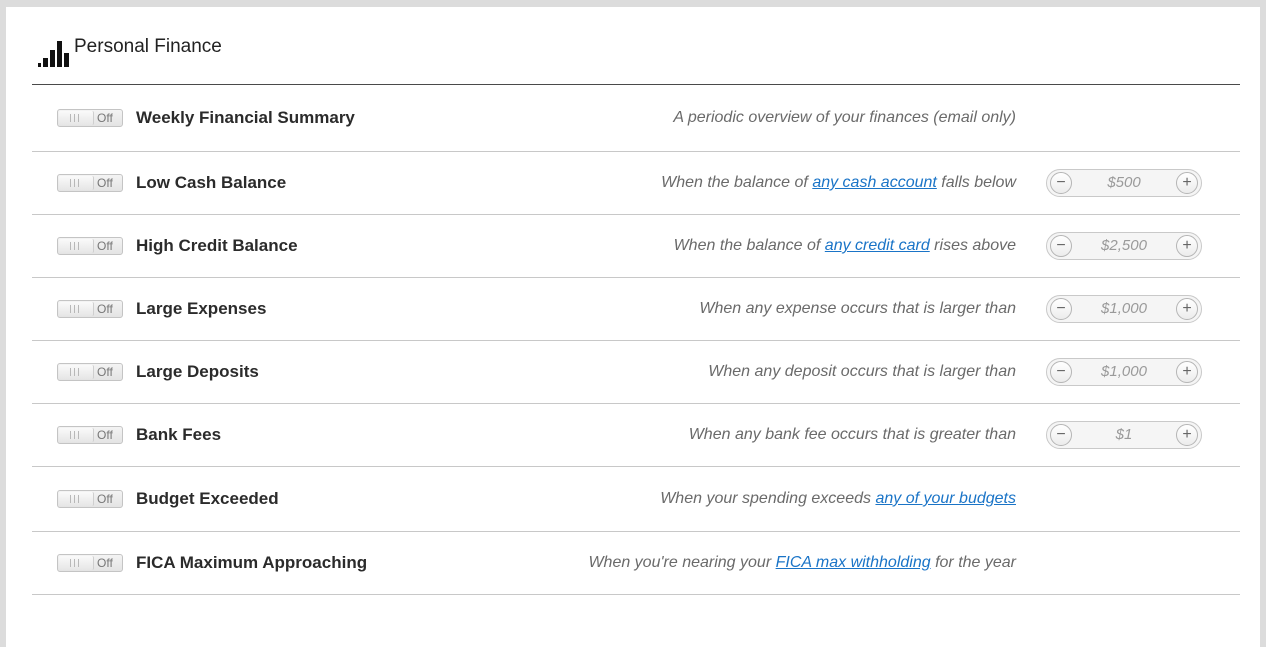 The image size is (1266, 647). Describe the element at coordinates (252, 562) in the screenshot. I see `alert-name: FICA Maximum Approaching` at that location.